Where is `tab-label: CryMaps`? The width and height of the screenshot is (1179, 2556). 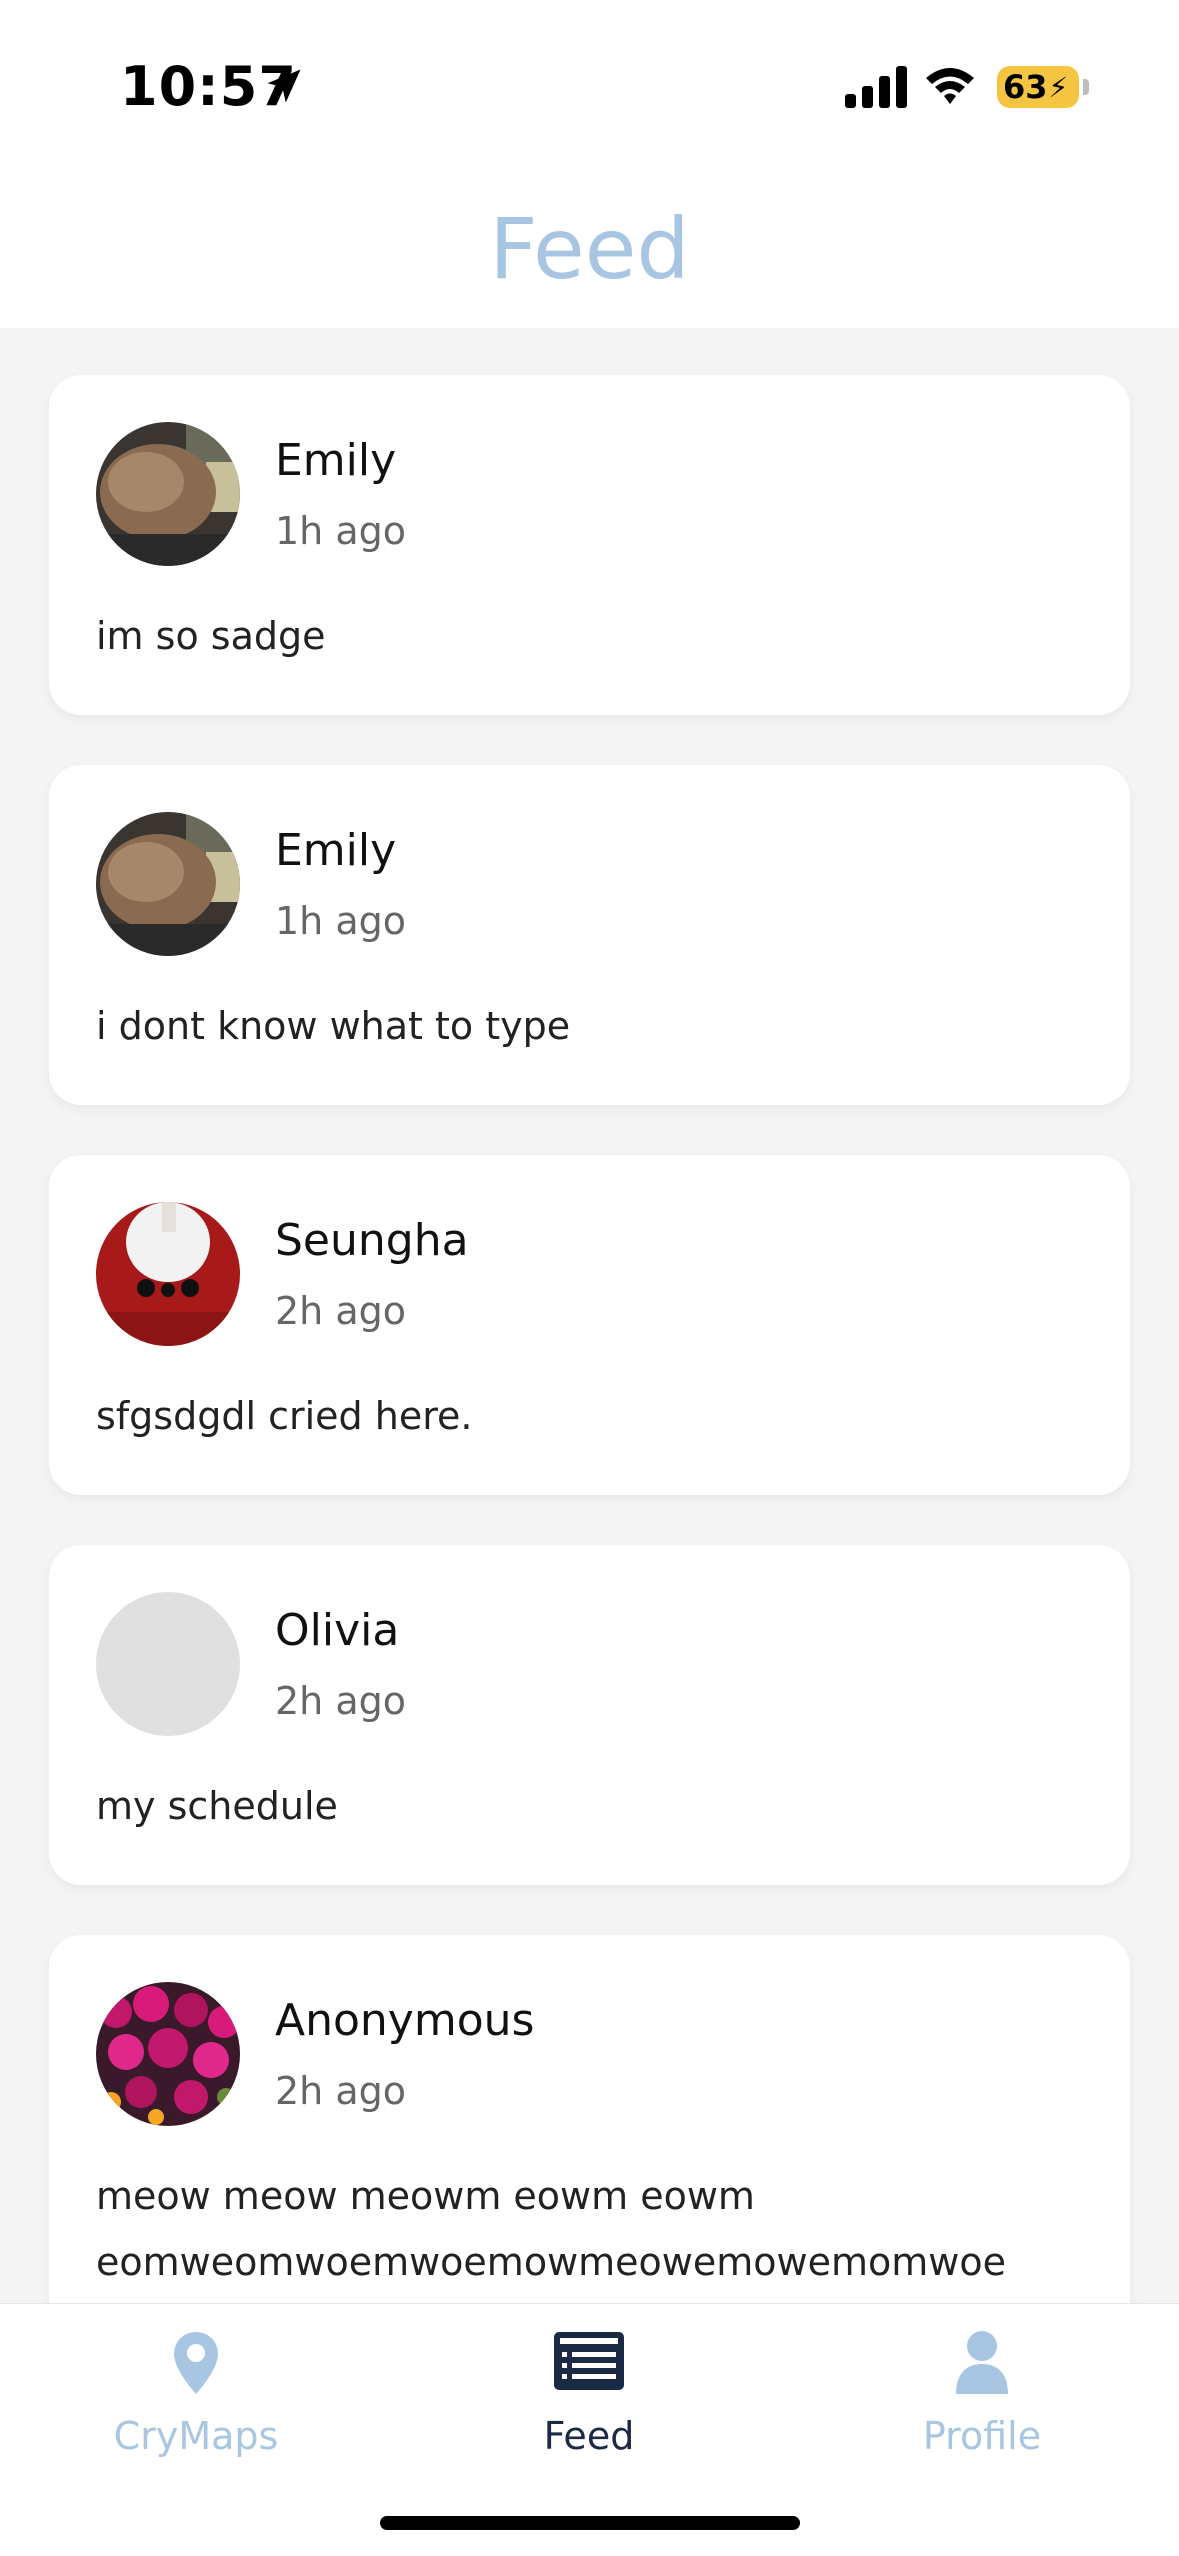
tab-label: CryMaps is located at coordinates (196, 2436).